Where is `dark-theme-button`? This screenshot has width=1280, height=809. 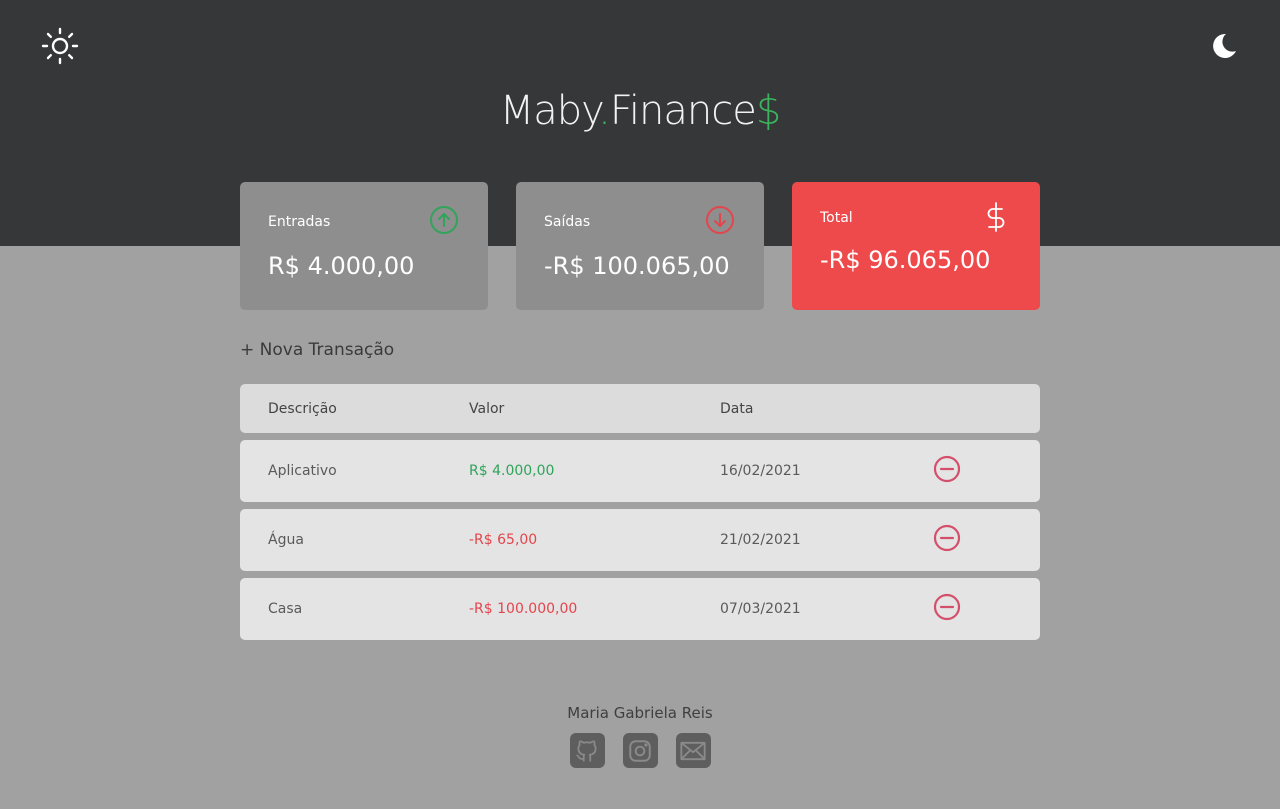
dark-theme-button is located at coordinates (1224, 46).